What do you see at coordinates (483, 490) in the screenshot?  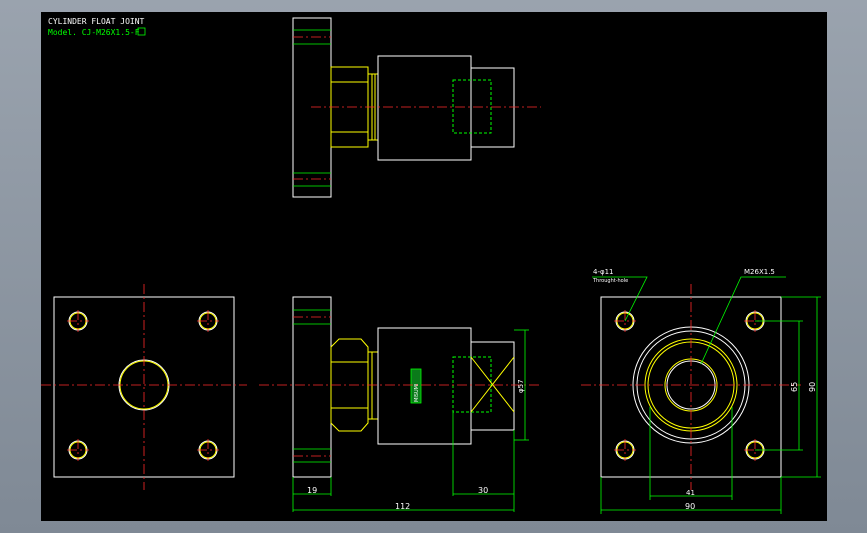 I see `dim-socket-text: 30` at bounding box center [483, 490].